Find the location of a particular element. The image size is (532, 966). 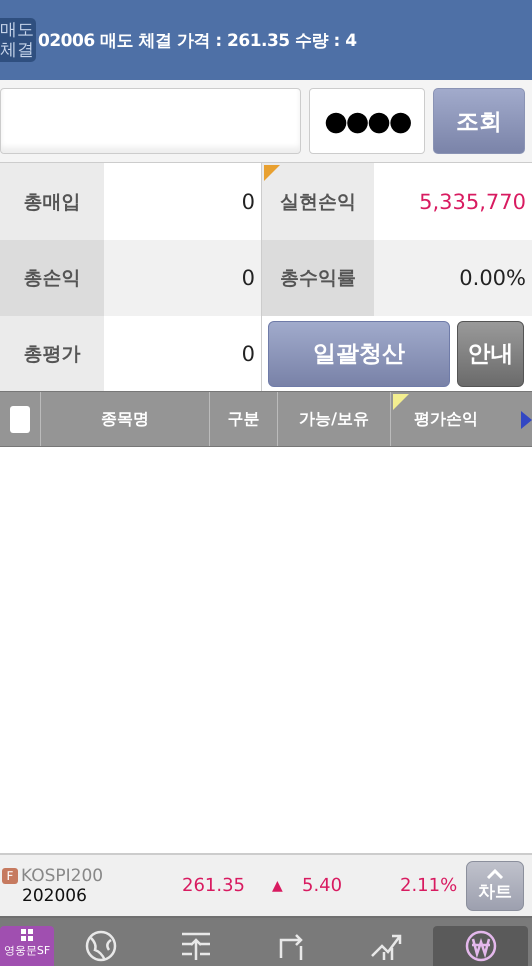

summary-label: 총평가 is located at coordinates (52, 353).